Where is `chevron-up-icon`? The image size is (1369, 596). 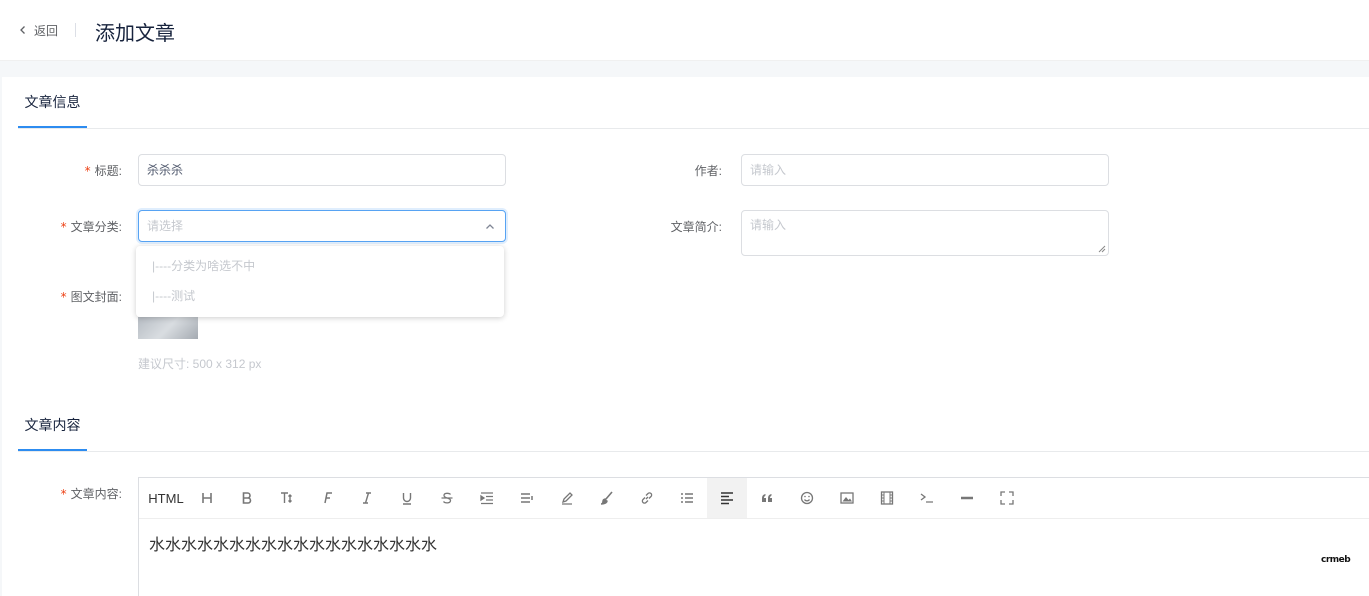
chevron-up-icon is located at coordinates (490, 226).